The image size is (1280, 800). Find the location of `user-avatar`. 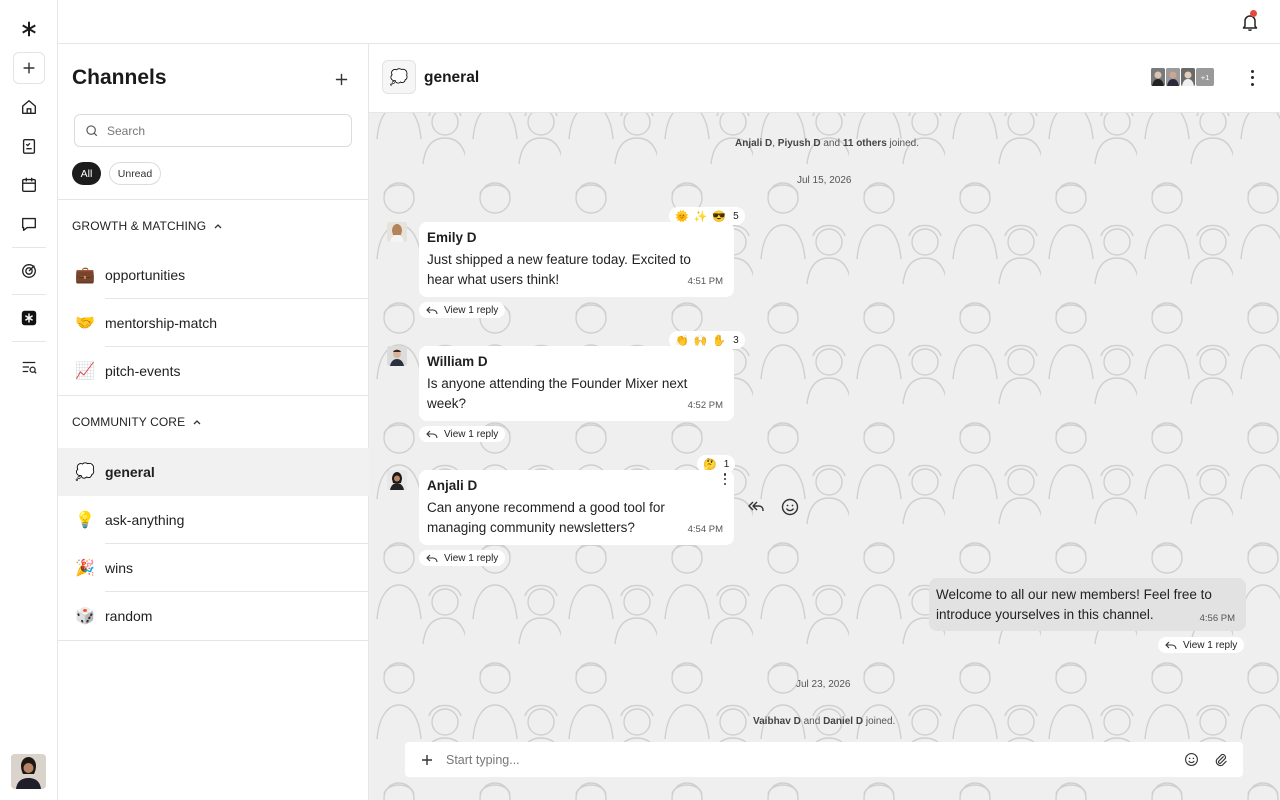

user-avatar is located at coordinates (28, 771).